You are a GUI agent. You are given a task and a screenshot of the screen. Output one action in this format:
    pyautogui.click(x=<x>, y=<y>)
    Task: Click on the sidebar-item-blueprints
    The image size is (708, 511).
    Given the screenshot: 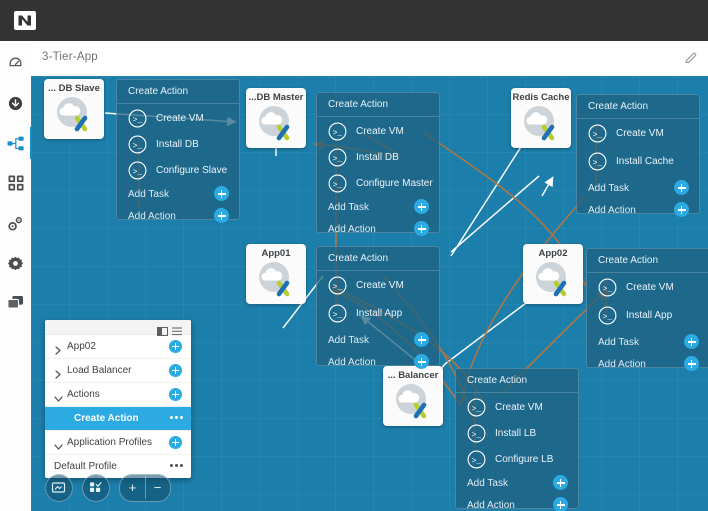 What is the action you would take?
    pyautogui.click(x=16, y=143)
    